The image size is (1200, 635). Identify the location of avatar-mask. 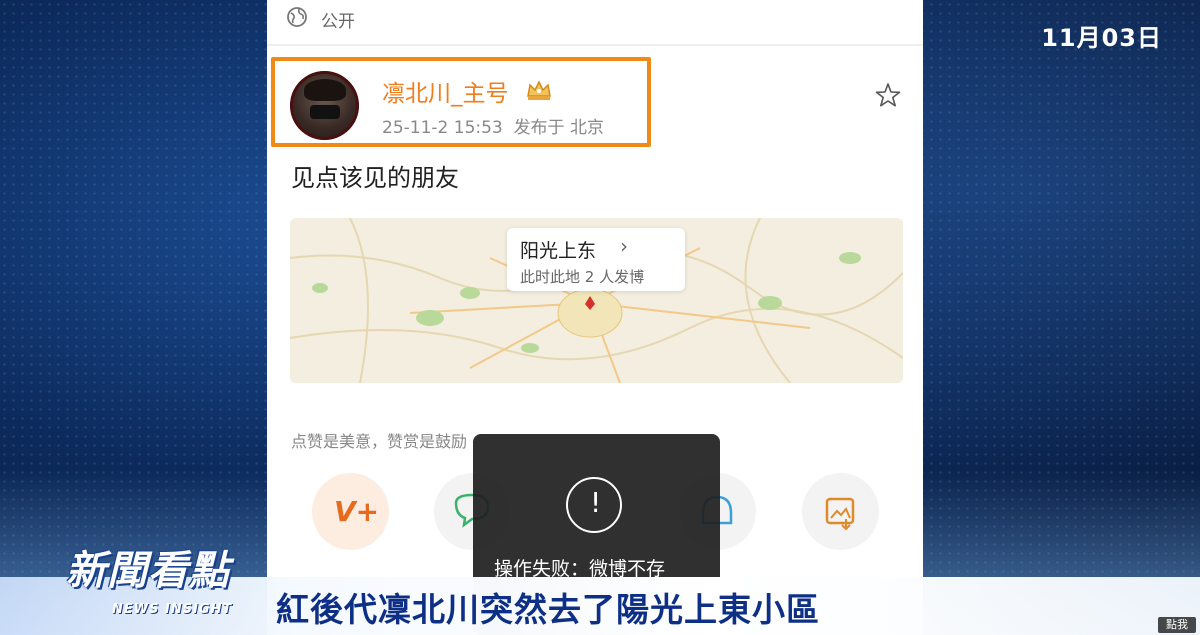
(325, 112).